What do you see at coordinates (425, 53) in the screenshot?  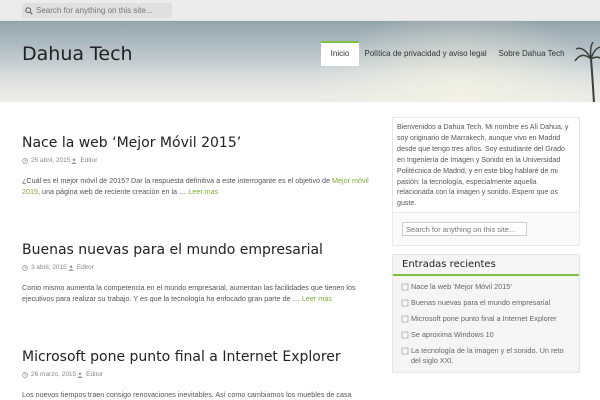 I see `nav-item-privacidad: Política de privacidad y aviso legal` at bounding box center [425, 53].